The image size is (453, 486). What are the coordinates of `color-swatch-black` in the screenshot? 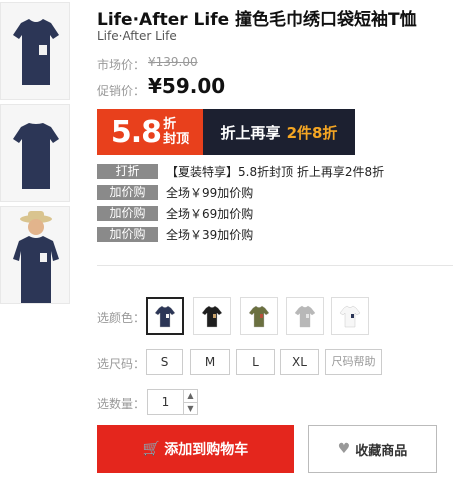 It's located at (212, 316).